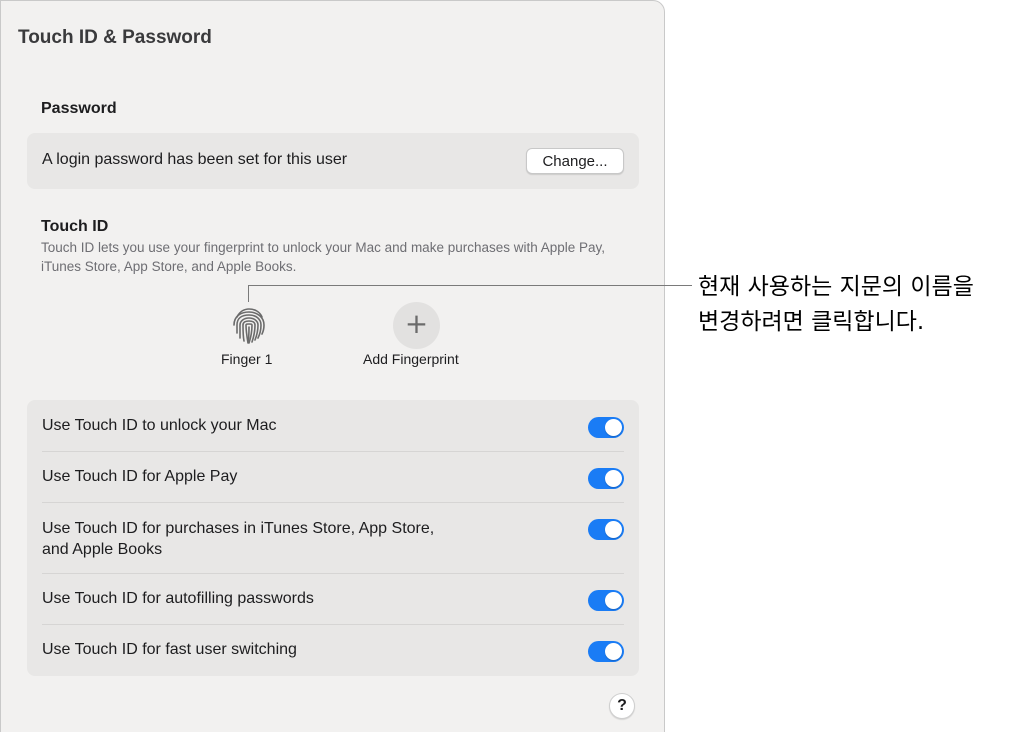  What do you see at coordinates (333, 650) in the screenshot?
I see `option-row-user-switching: Use Touch ID for fast user switching` at bounding box center [333, 650].